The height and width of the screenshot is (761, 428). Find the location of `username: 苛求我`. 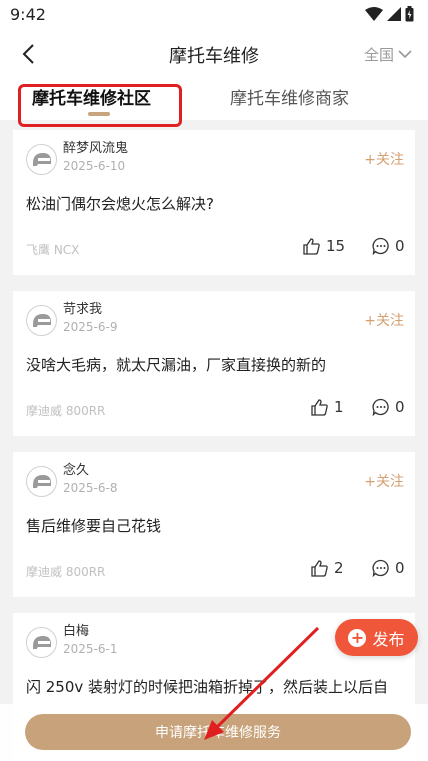

username: 苛求我 is located at coordinates (82, 307).